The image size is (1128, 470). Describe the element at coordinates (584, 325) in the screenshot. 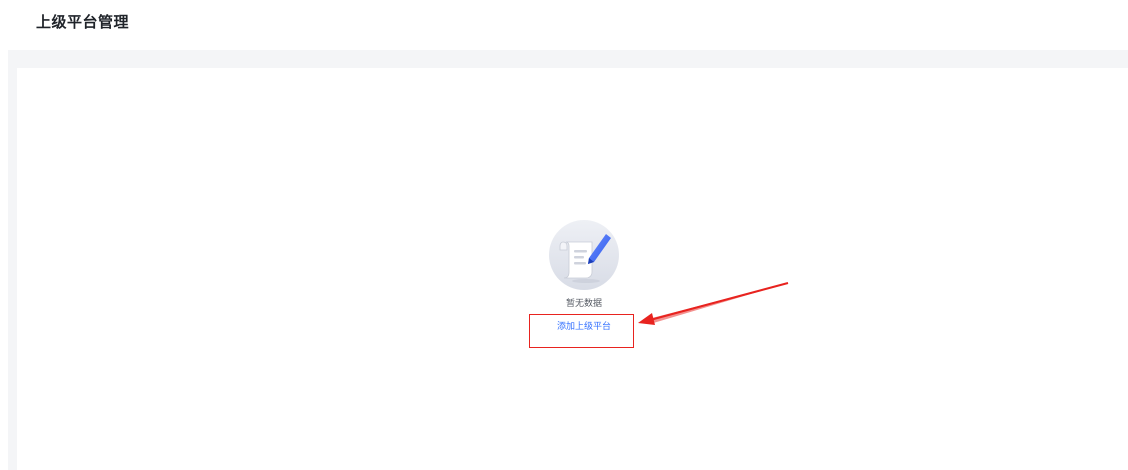

I see `add-superior-platform-link: 添加上级平台` at that location.